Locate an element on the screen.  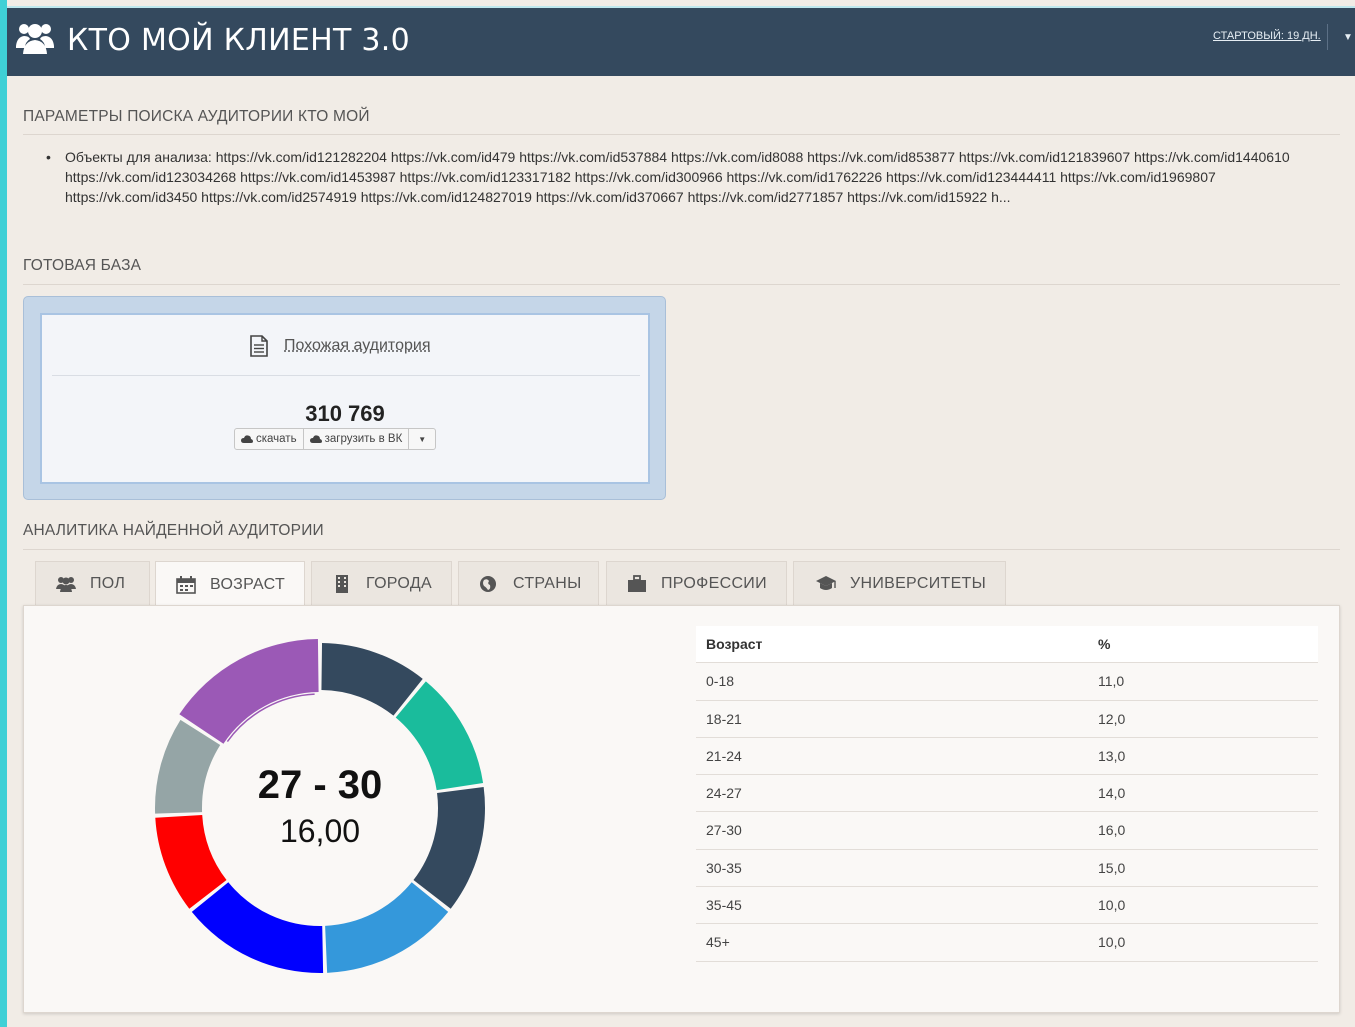
age-cell: 45+ is located at coordinates (718, 942).